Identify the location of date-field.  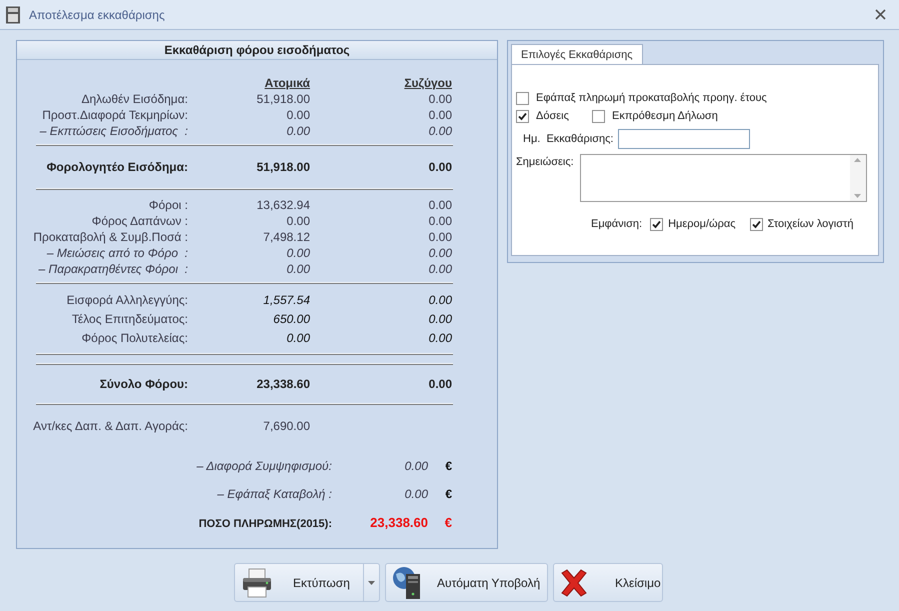
(684, 139).